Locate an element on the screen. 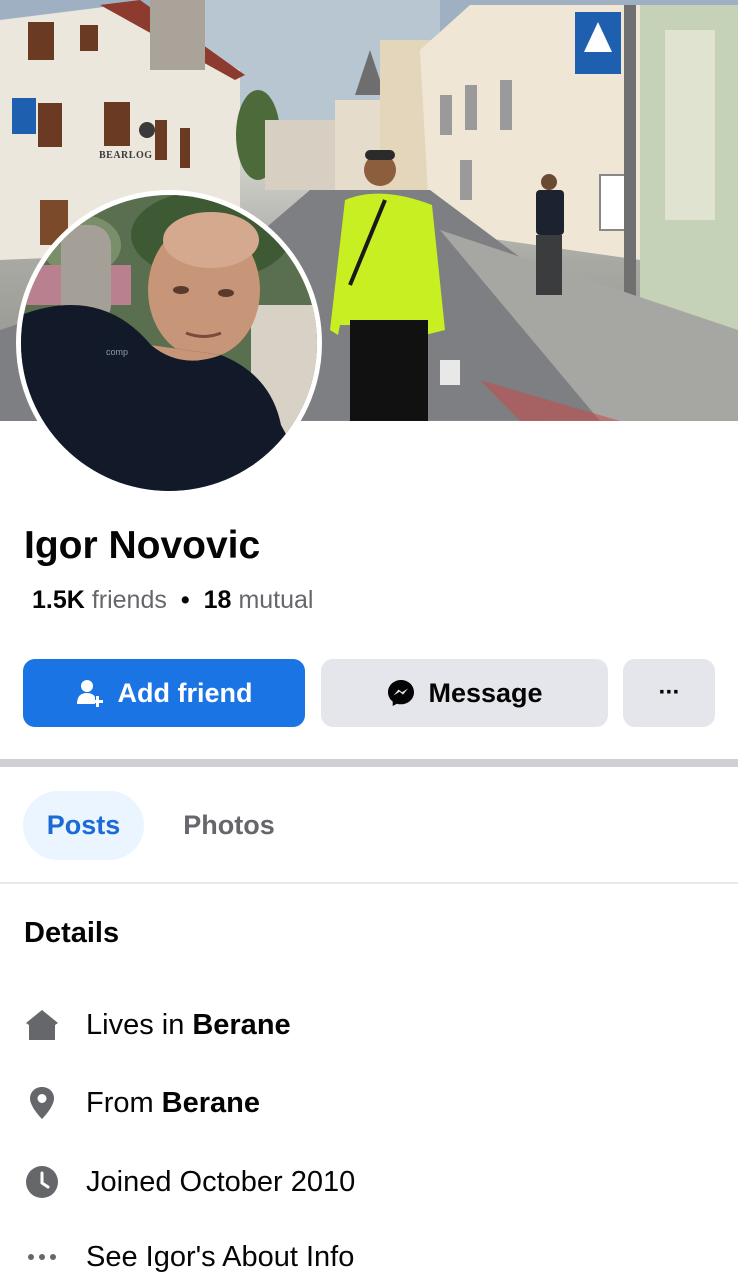 Image resolution: width=738 pixels, height=1284 pixels. more-options-button: ··· is located at coordinates (669, 693).